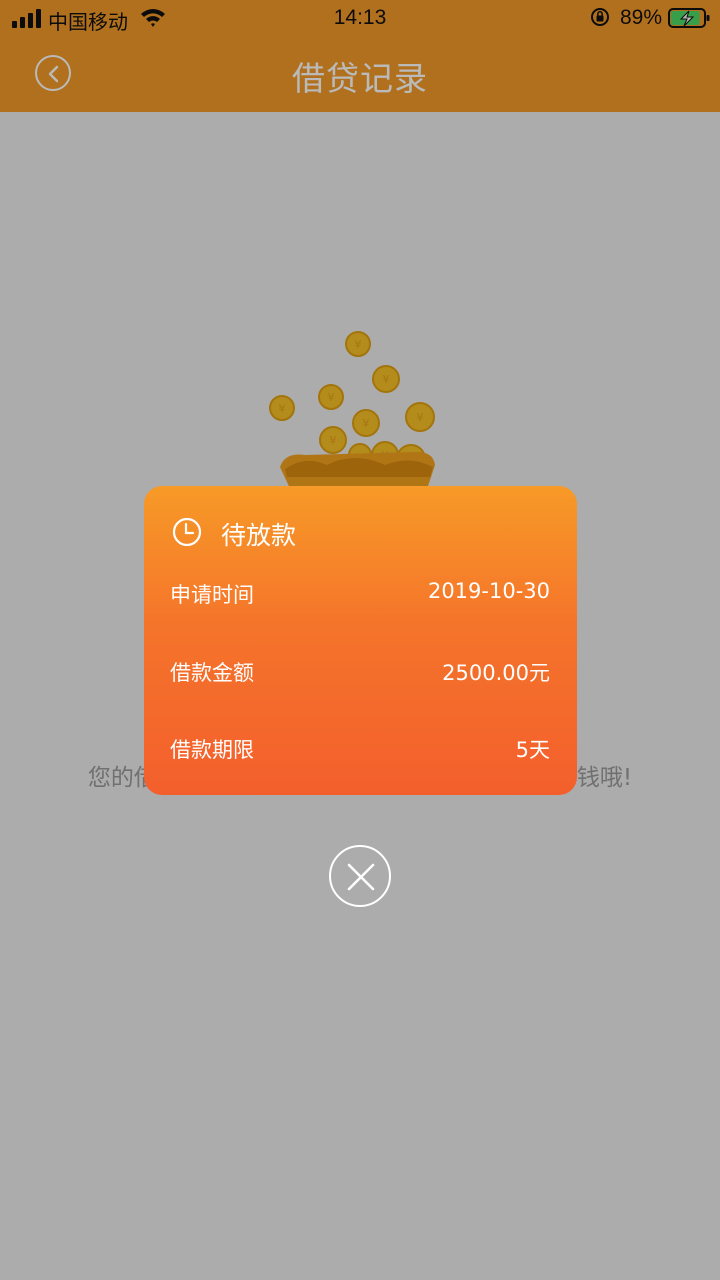 The height and width of the screenshot is (1280, 720). I want to click on loan-amount-label: 借款金额, so click(212, 673).